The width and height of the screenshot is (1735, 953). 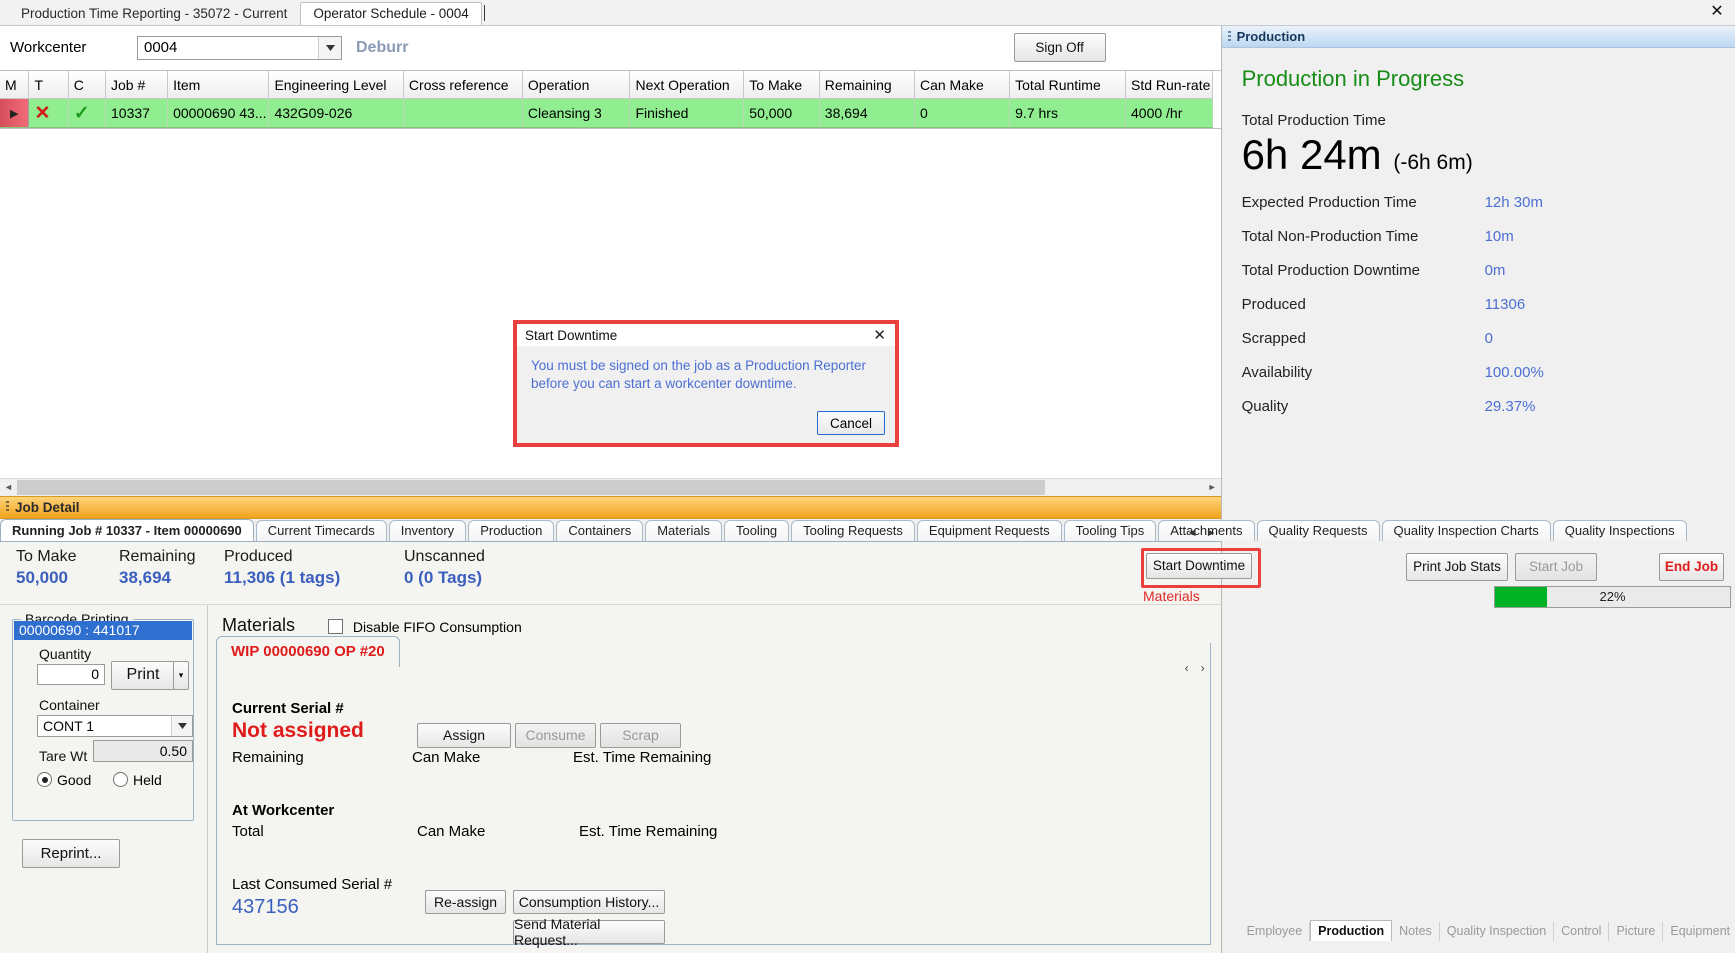 I want to click on close-icon: ✕, so click(x=1717, y=12).